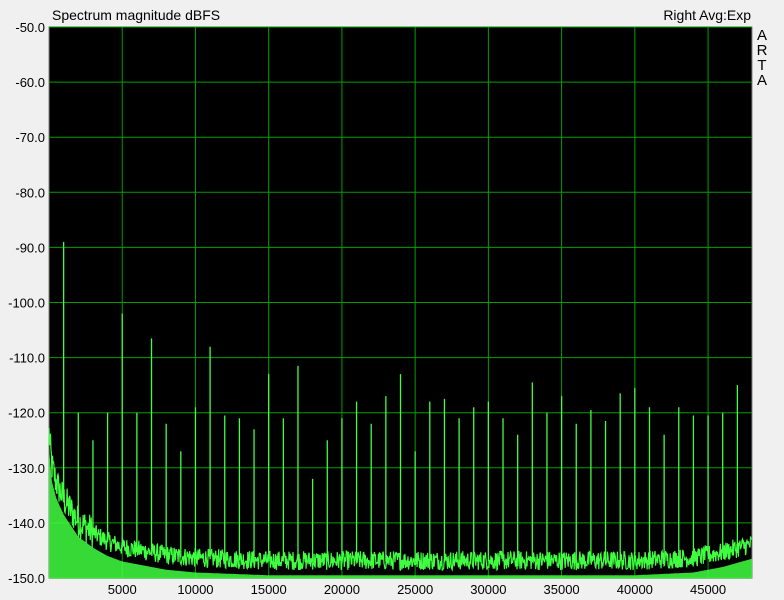 This screenshot has height=600, width=784. I want to click on x-tick-label: 40000, so click(635, 589).